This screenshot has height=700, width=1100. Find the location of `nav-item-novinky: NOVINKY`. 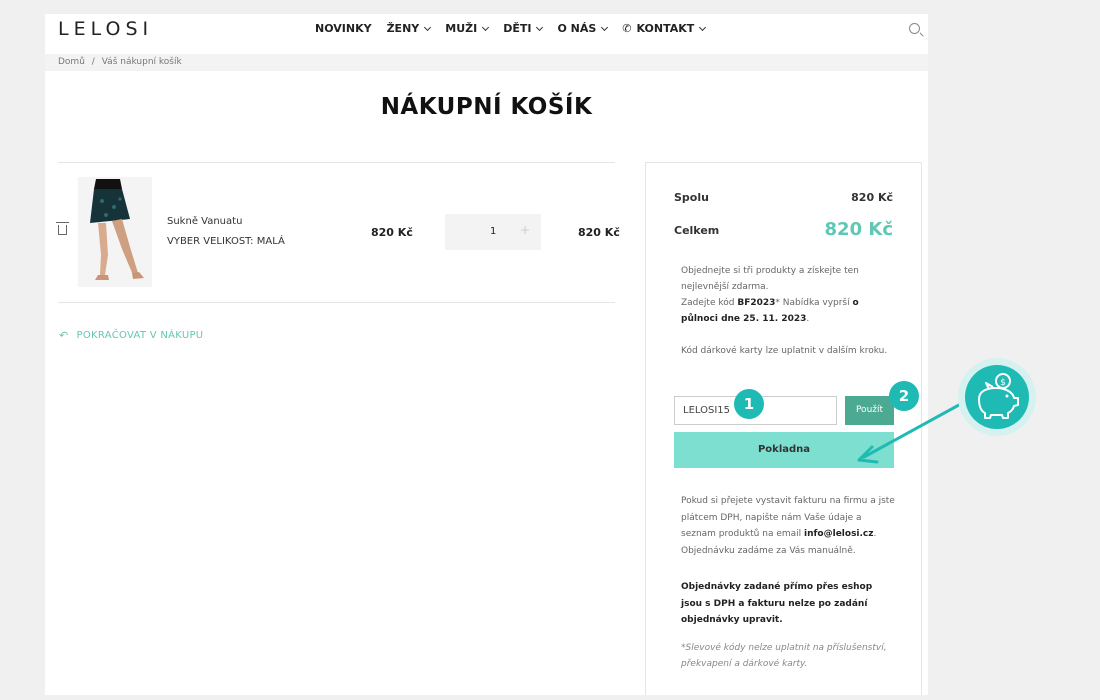

nav-item-novinky: NOVINKY is located at coordinates (343, 28).